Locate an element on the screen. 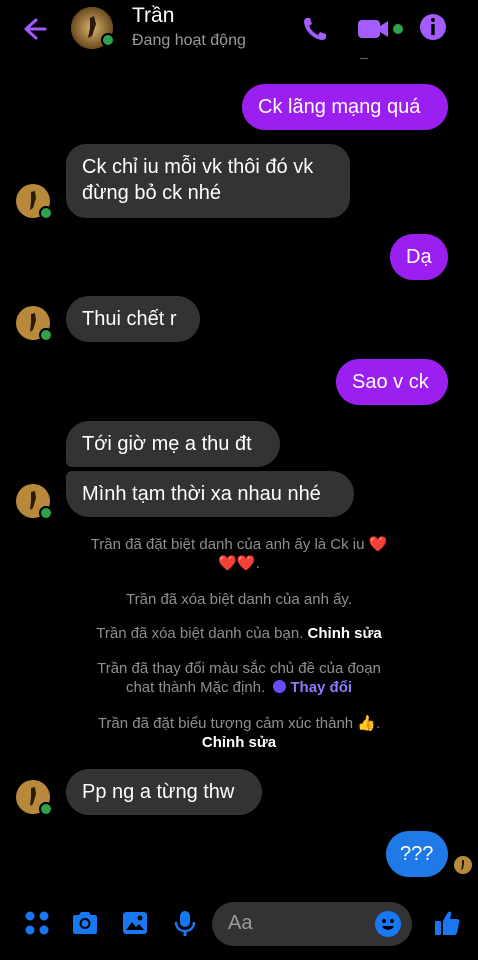 The height and width of the screenshot is (960, 478). gallery-icon is located at coordinates (135, 923).